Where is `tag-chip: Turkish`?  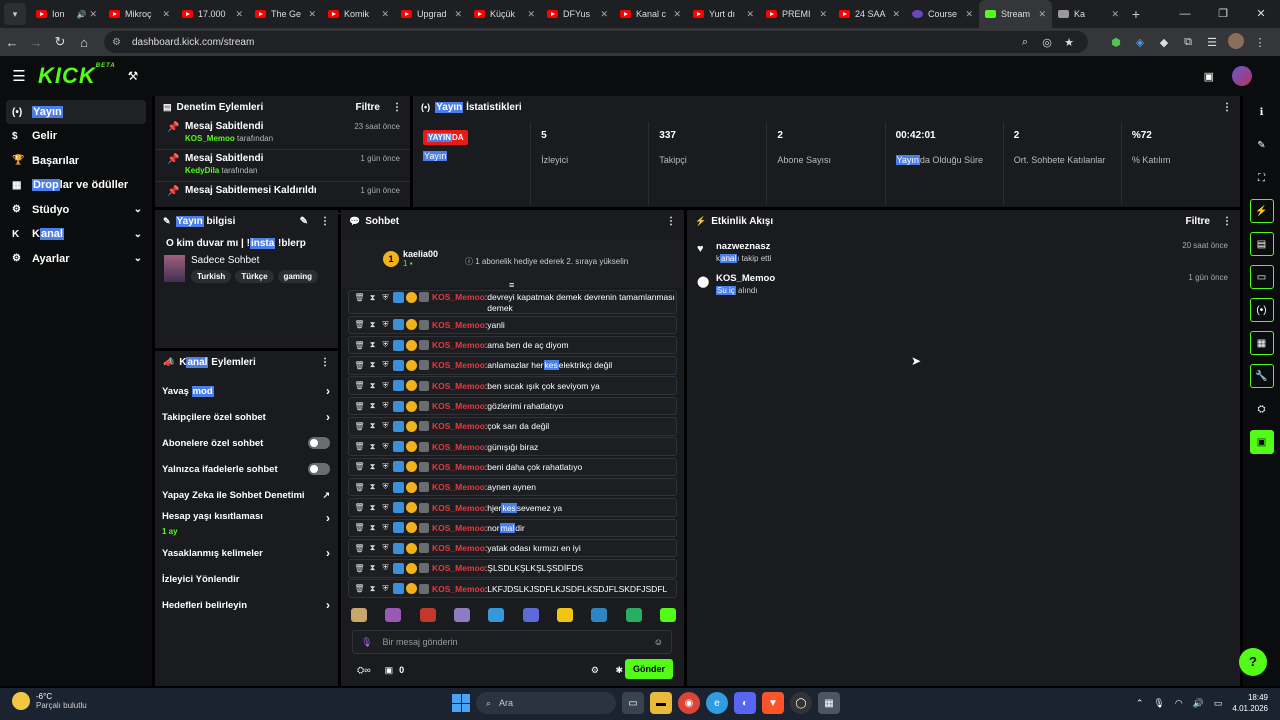 tag-chip: Turkish is located at coordinates (211, 276).